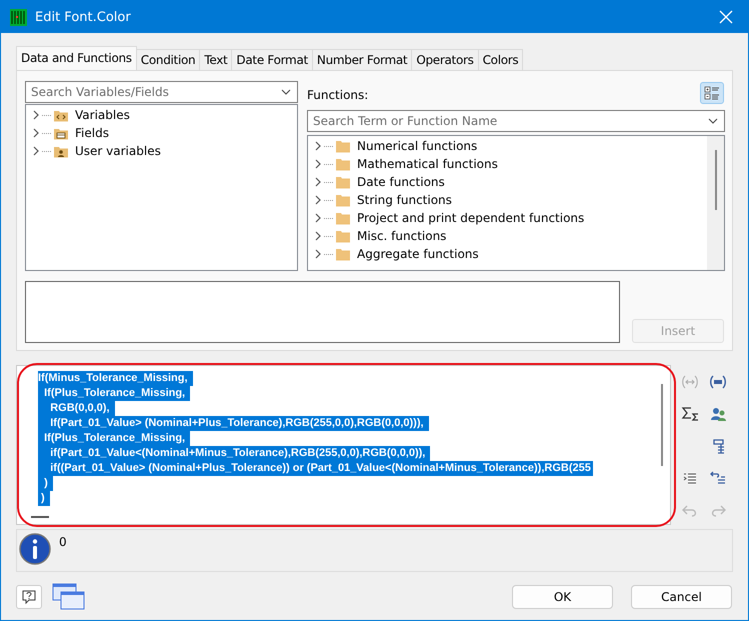  I want to click on field-brackets-icon, so click(718, 382).